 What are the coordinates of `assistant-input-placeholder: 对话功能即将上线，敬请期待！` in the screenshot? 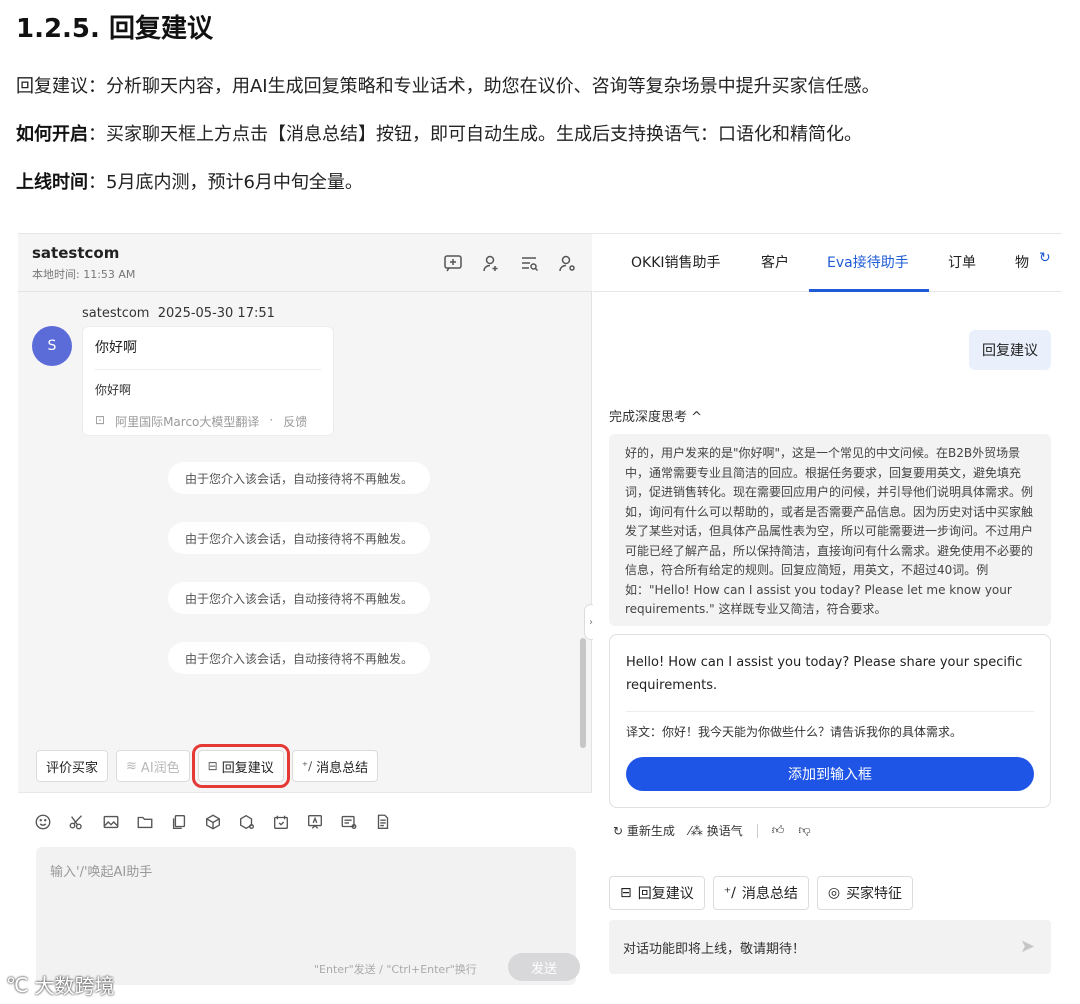 It's located at (714, 949).